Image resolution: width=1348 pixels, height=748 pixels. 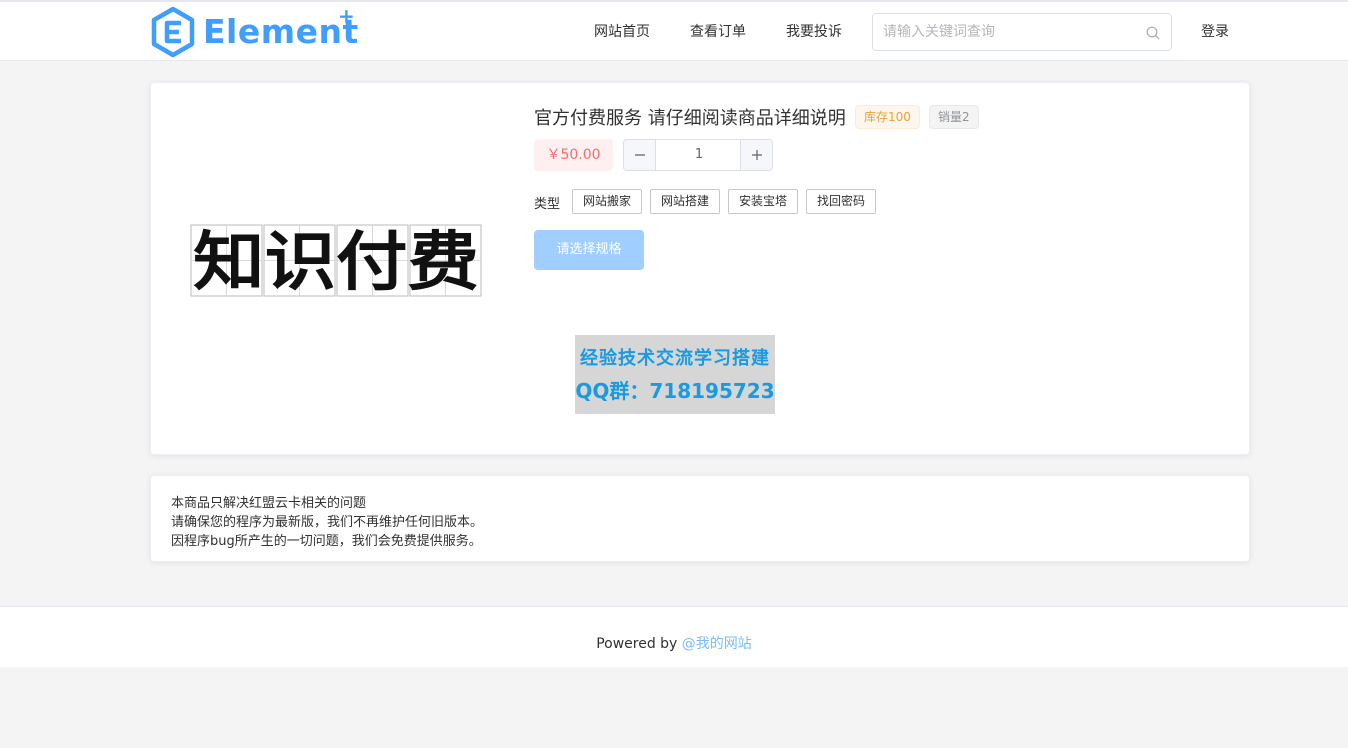 What do you see at coordinates (674, 30) in the screenshot?
I see `top-header: Element + 网站首页 查看订单 我要投诉 登录` at bounding box center [674, 30].